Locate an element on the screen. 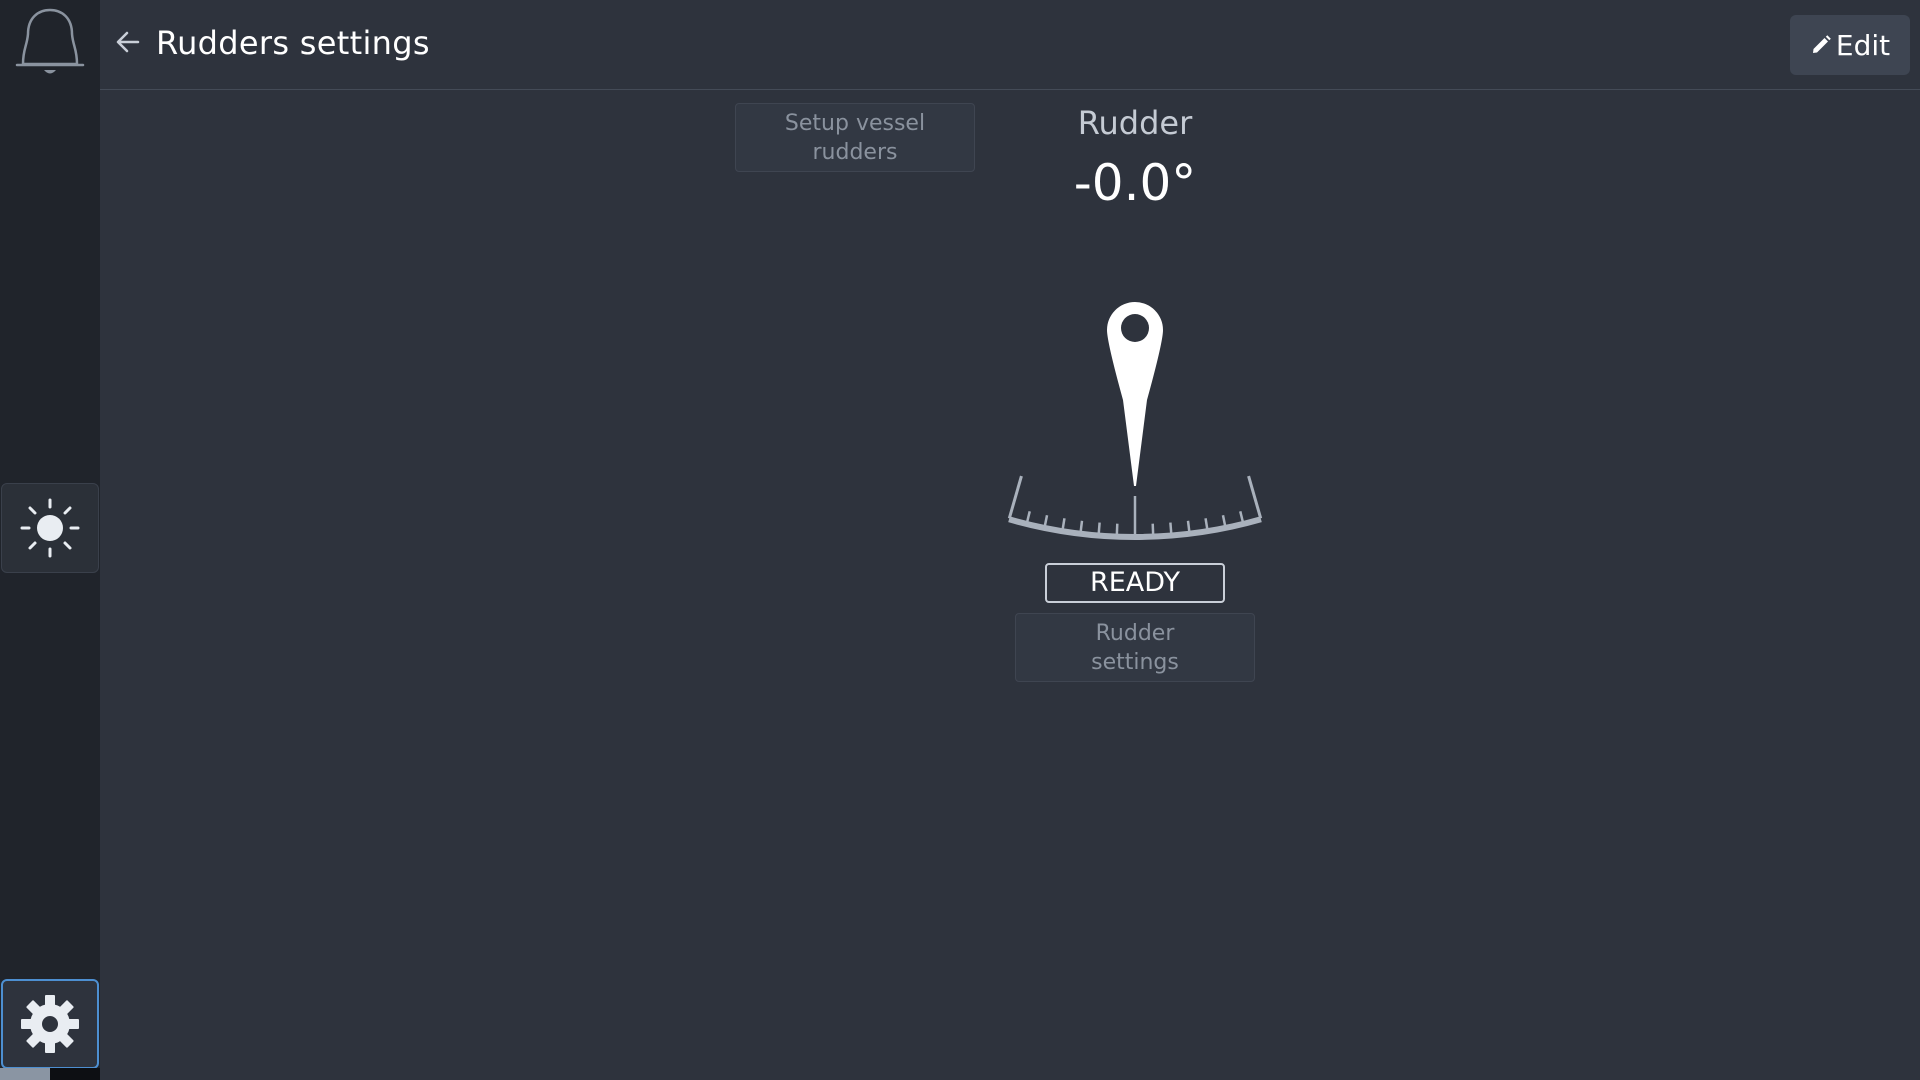 Image resolution: width=1920 pixels, height=1080 pixels. edit-button: Edit is located at coordinates (1850, 45).